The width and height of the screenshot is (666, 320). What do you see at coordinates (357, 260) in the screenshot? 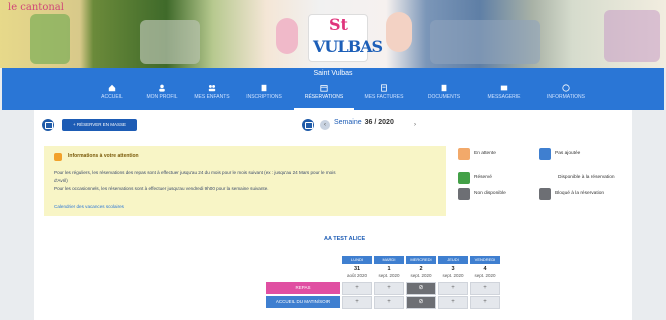
I see `day-header: LUNDI` at bounding box center [357, 260].